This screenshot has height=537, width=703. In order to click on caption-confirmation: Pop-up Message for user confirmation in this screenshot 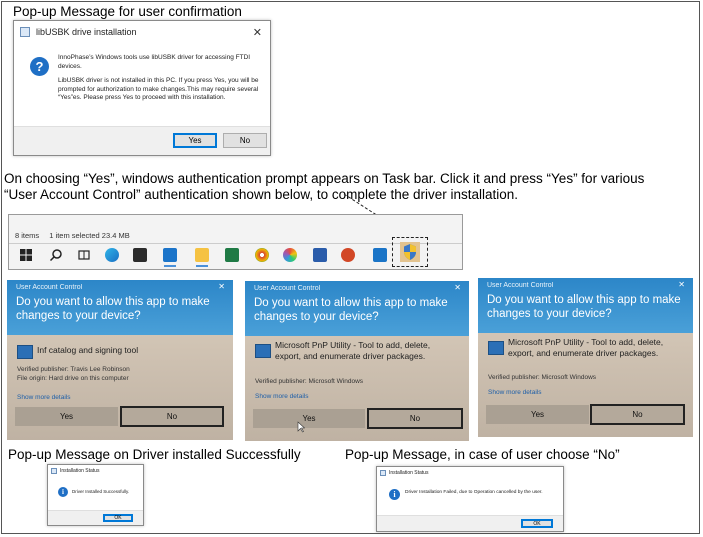, I will do `click(127, 11)`.